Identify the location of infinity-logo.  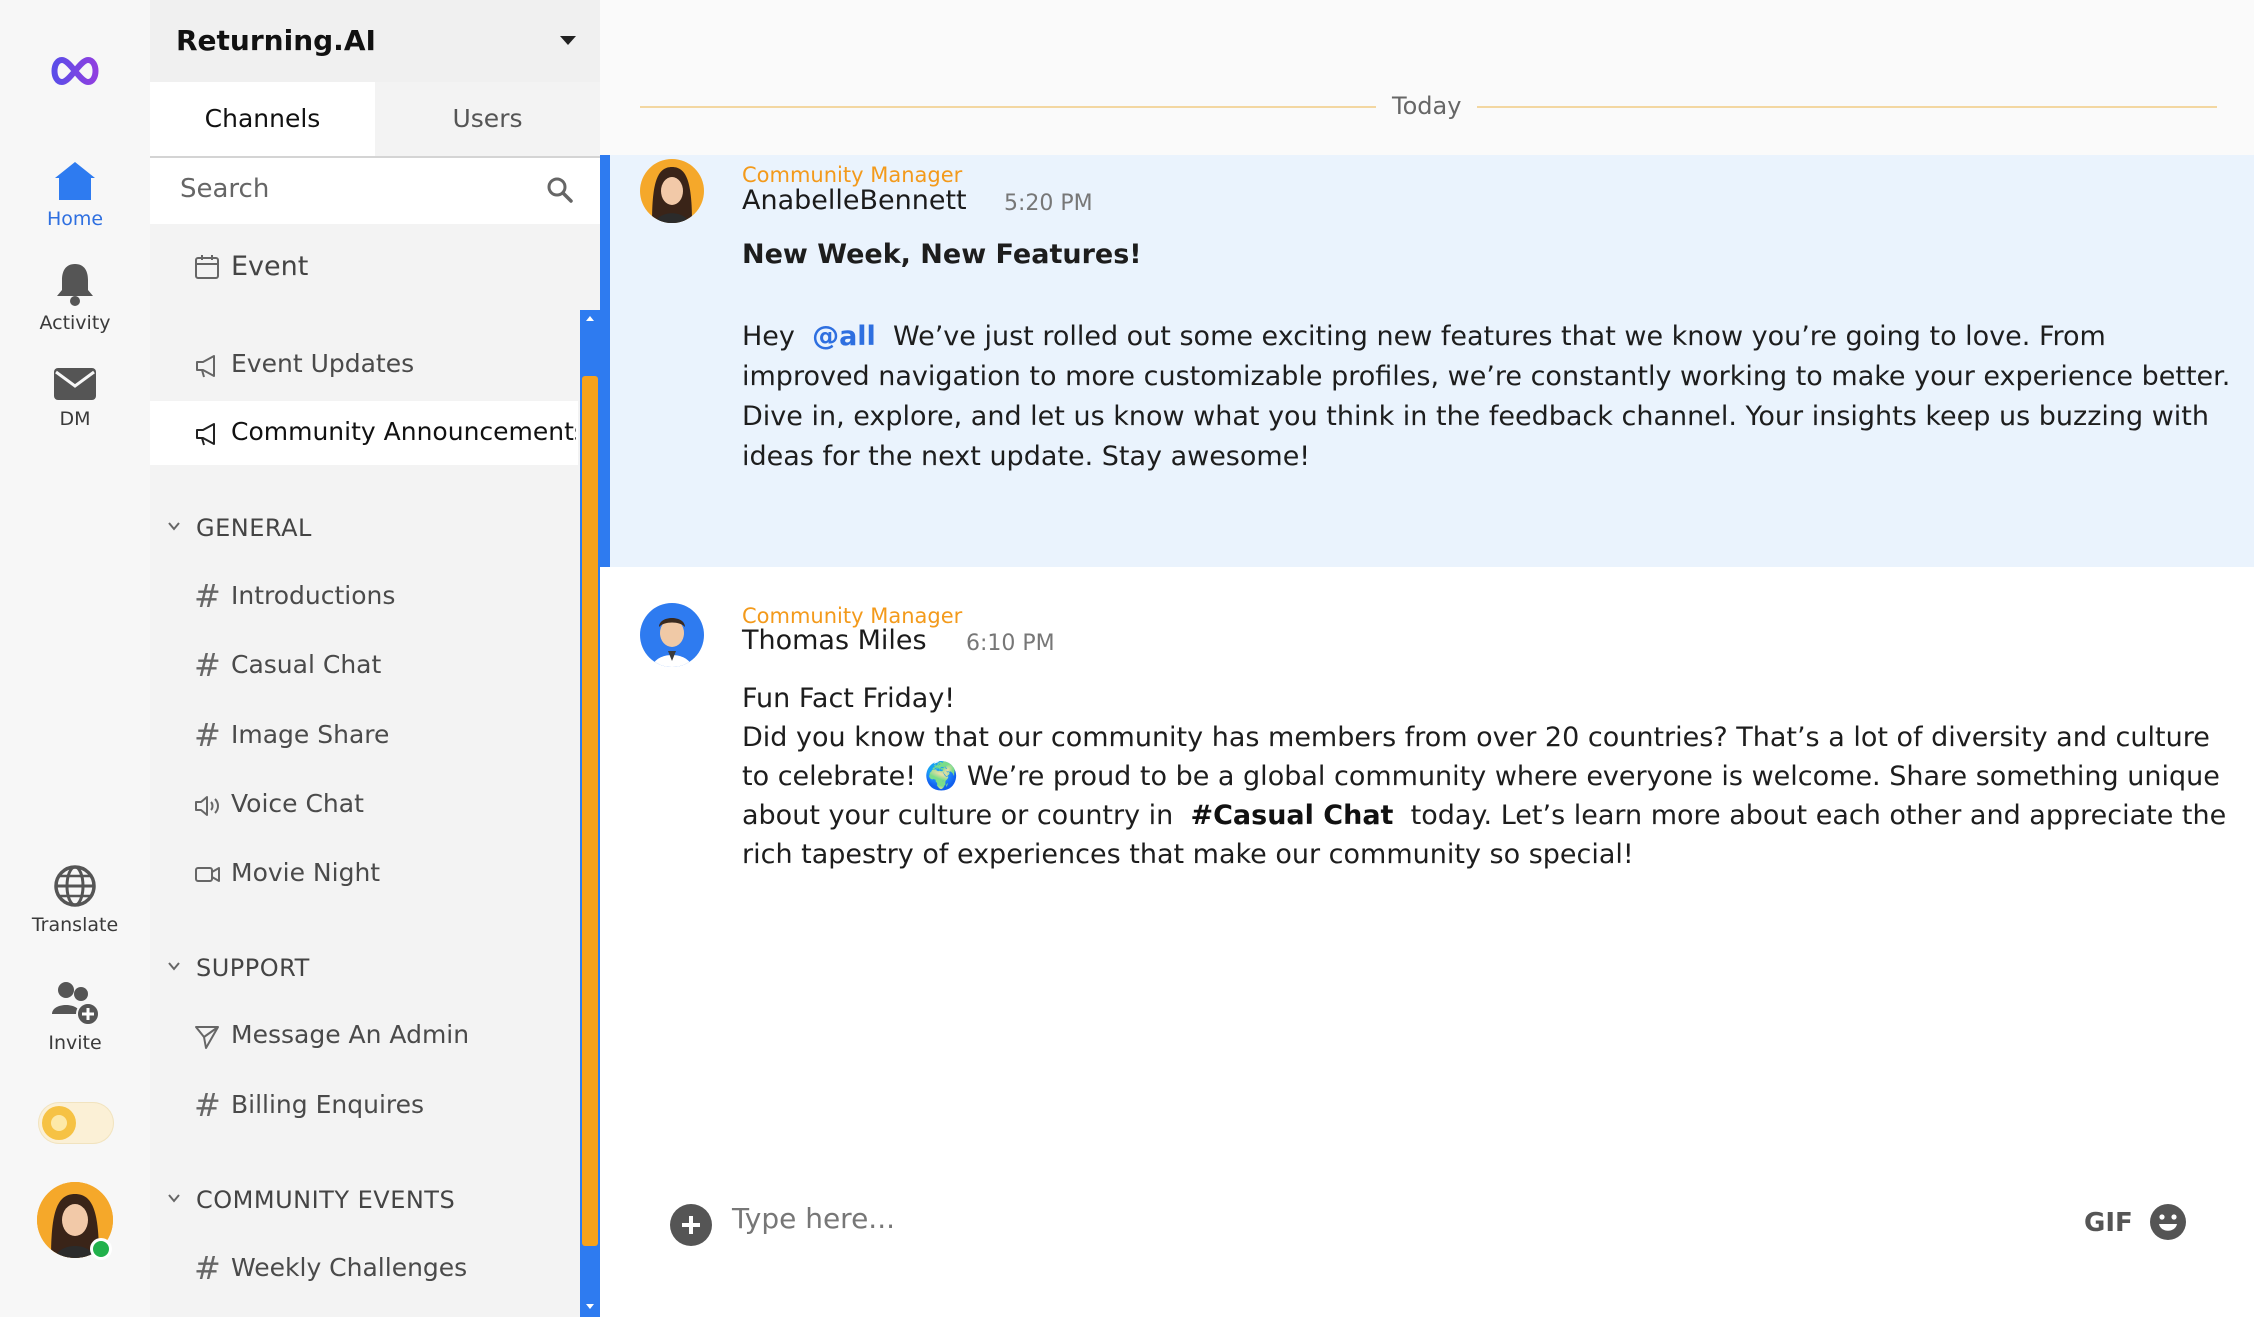
(75, 71).